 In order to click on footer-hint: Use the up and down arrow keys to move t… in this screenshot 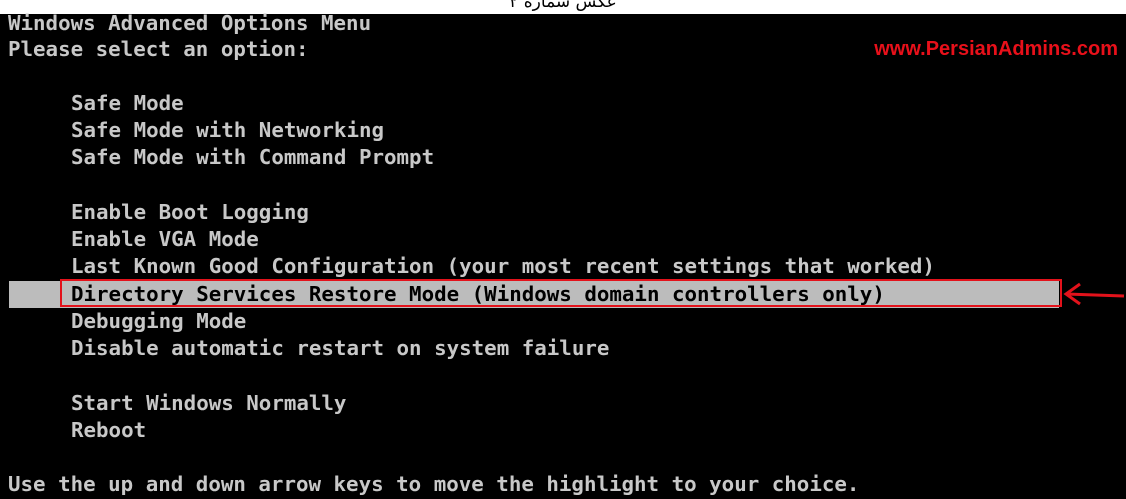, I will do `click(434, 484)`.